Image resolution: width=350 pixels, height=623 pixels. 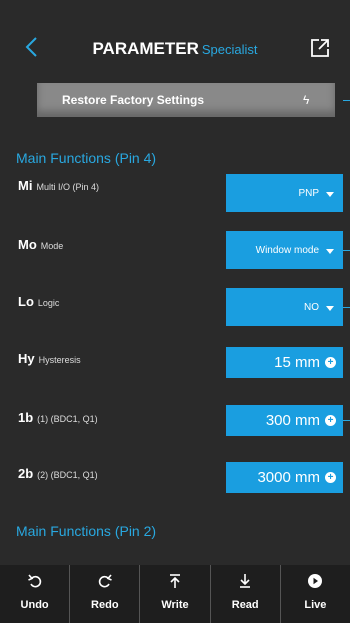 I want to click on undo-icon, so click(x=34, y=582).